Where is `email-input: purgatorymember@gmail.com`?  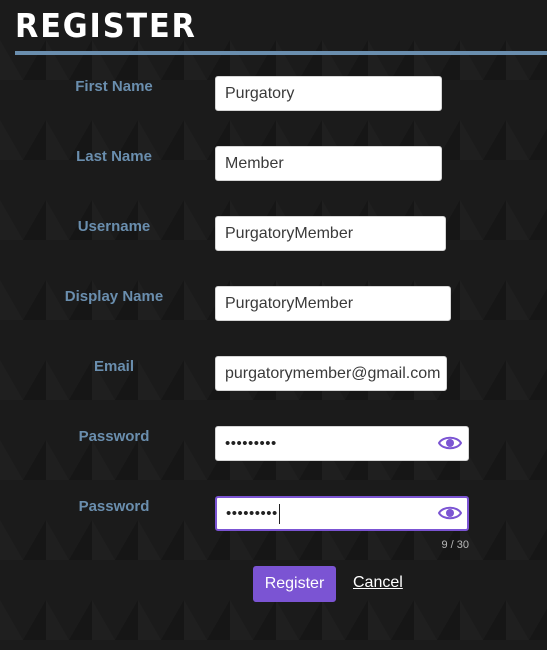
email-input: purgatorymember@gmail.com is located at coordinates (331, 373).